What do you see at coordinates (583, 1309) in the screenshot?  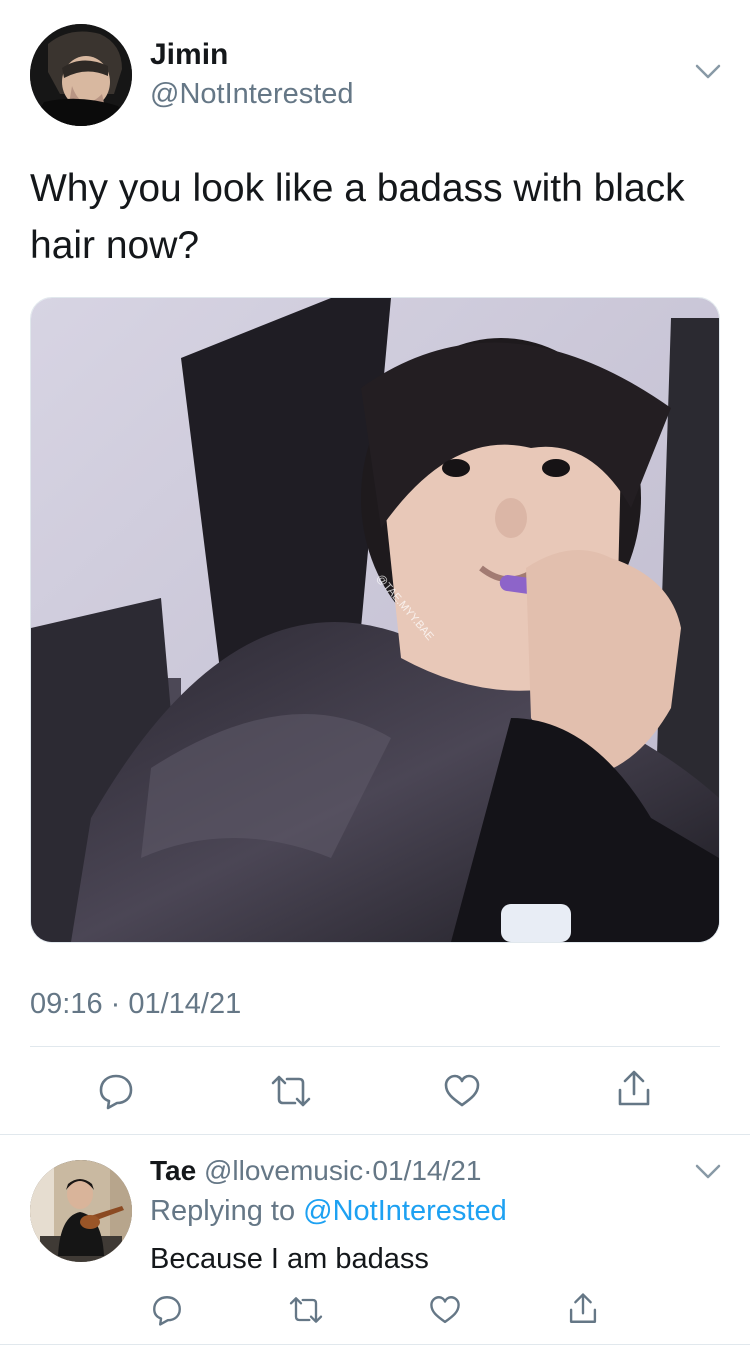 I see `reply-share-icon` at bounding box center [583, 1309].